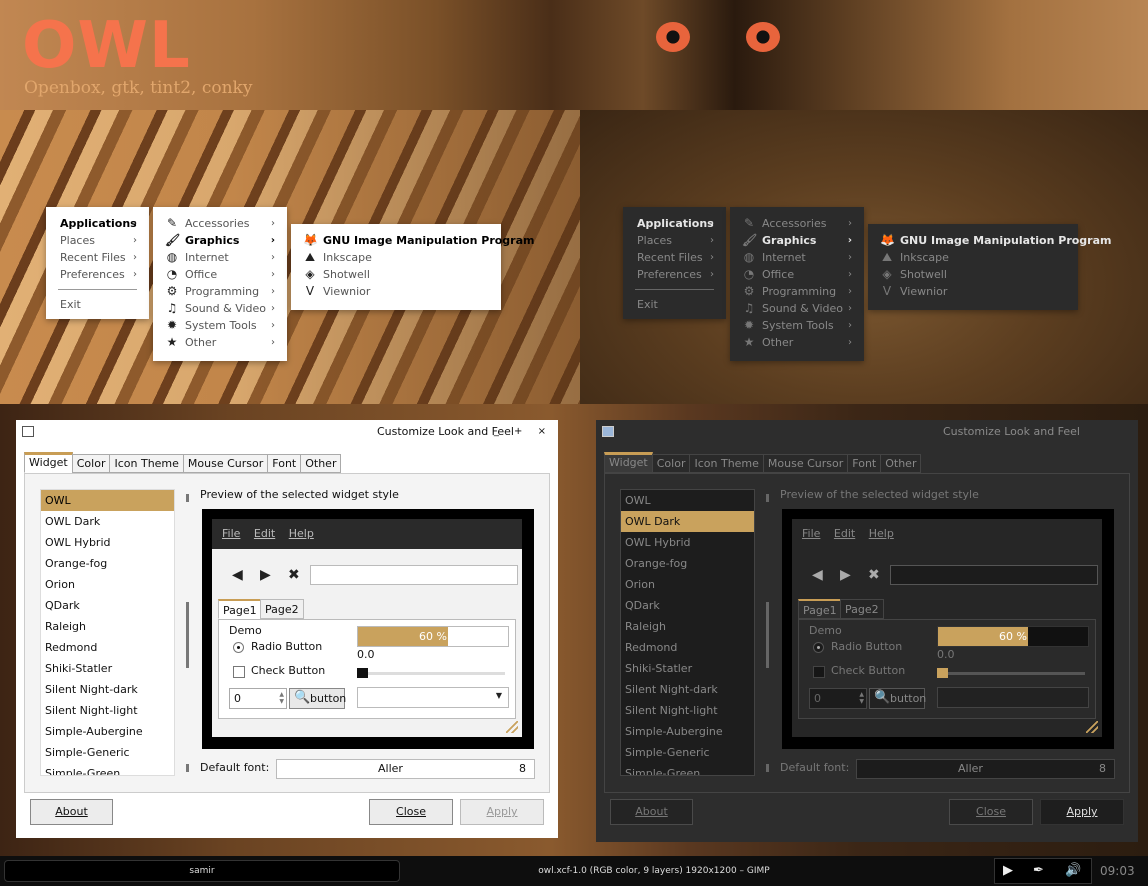 Image resolution: width=1148 pixels, height=886 pixels. What do you see at coordinates (651, 812) in the screenshot?
I see `about-button: About` at bounding box center [651, 812].